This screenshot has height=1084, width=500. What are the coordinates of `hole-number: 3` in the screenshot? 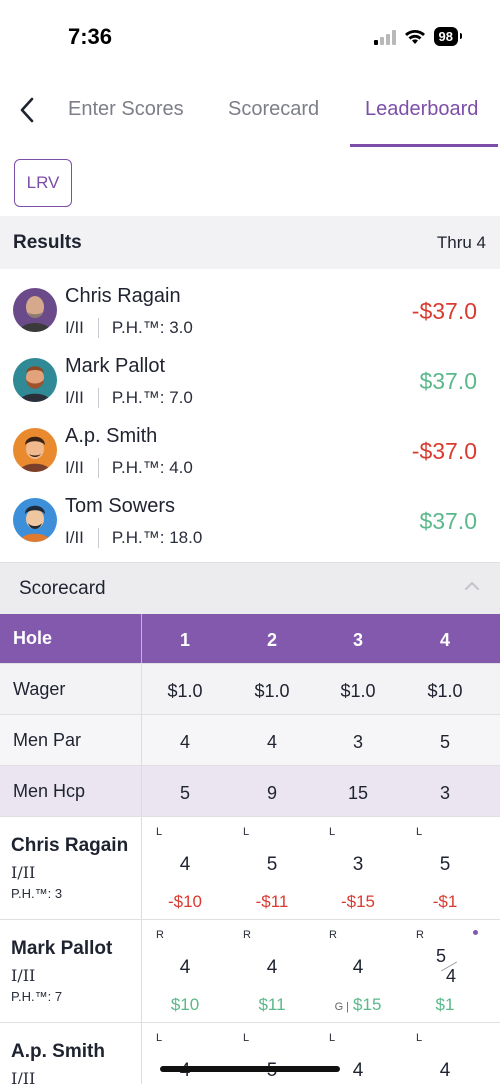 It's located at (357, 640).